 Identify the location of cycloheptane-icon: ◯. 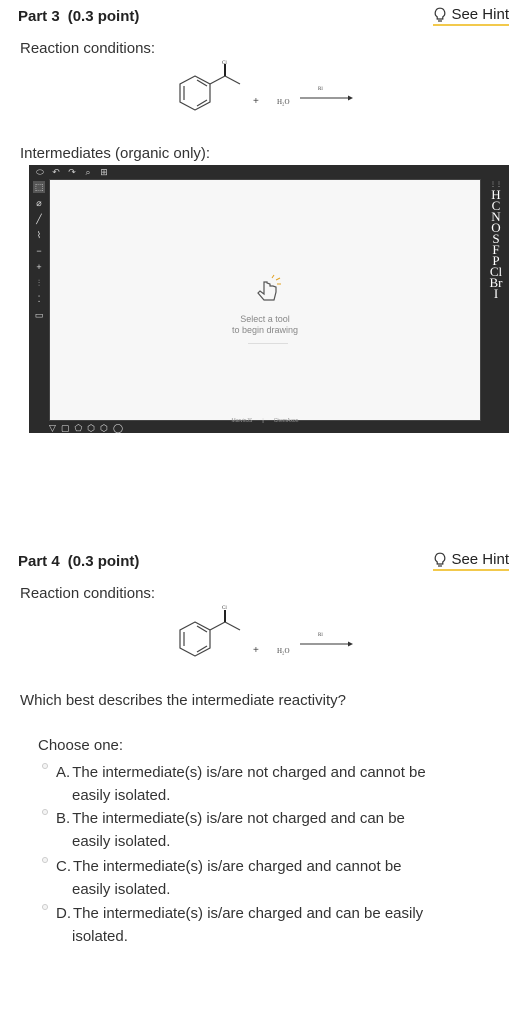
(118, 428).